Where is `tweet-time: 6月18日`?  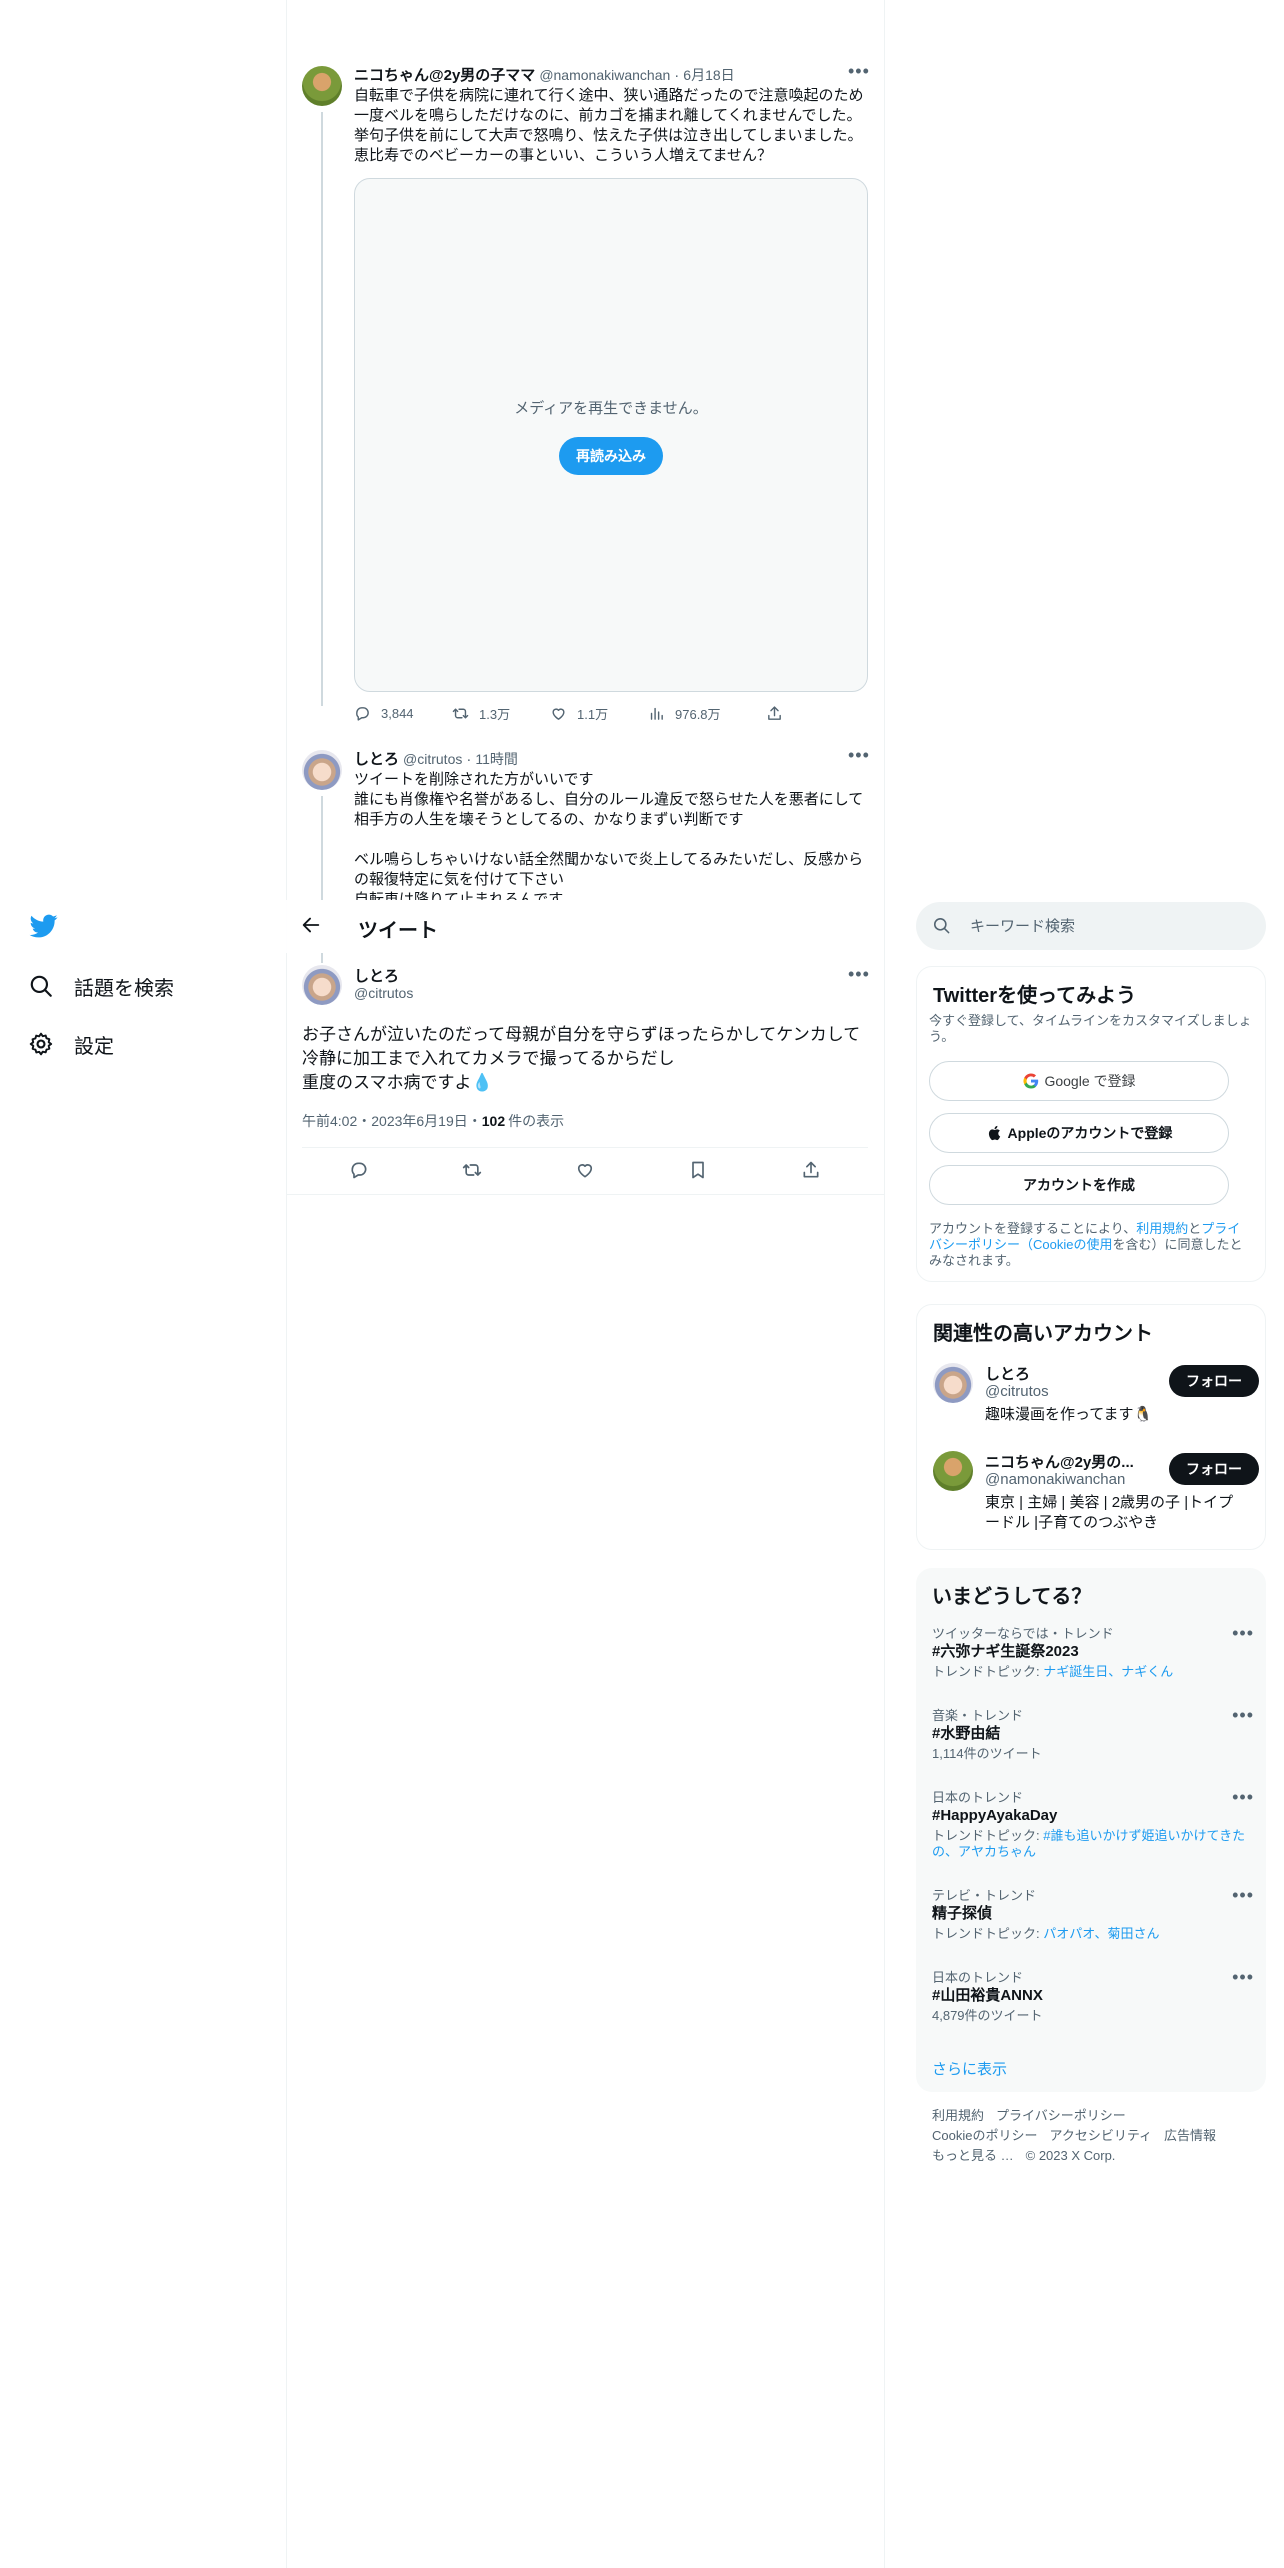 tweet-time: 6月18日 is located at coordinates (708, 75).